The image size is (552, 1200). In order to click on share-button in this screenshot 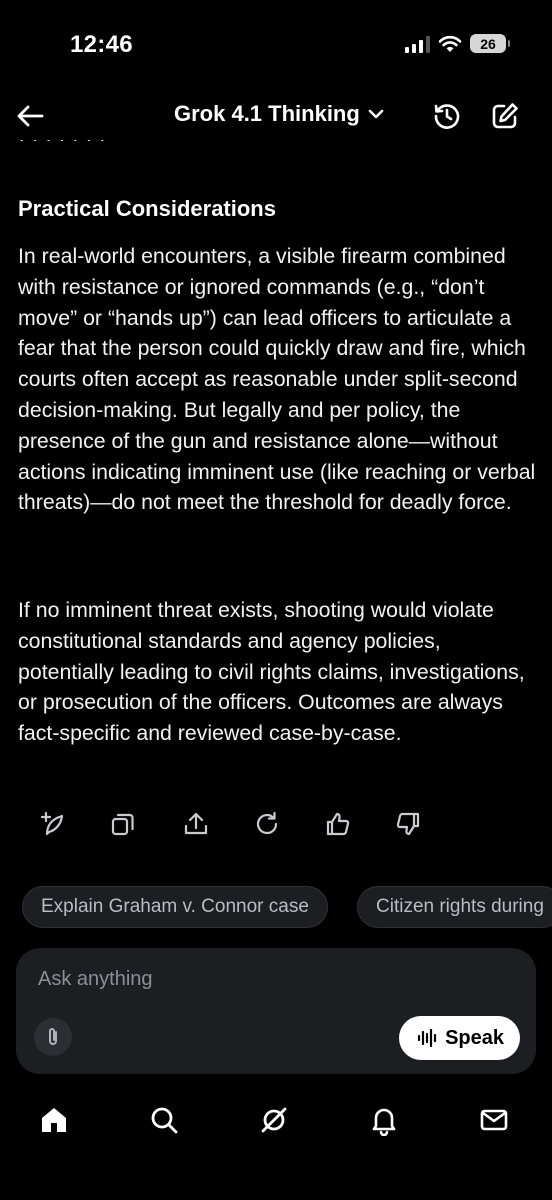, I will do `click(196, 824)`.